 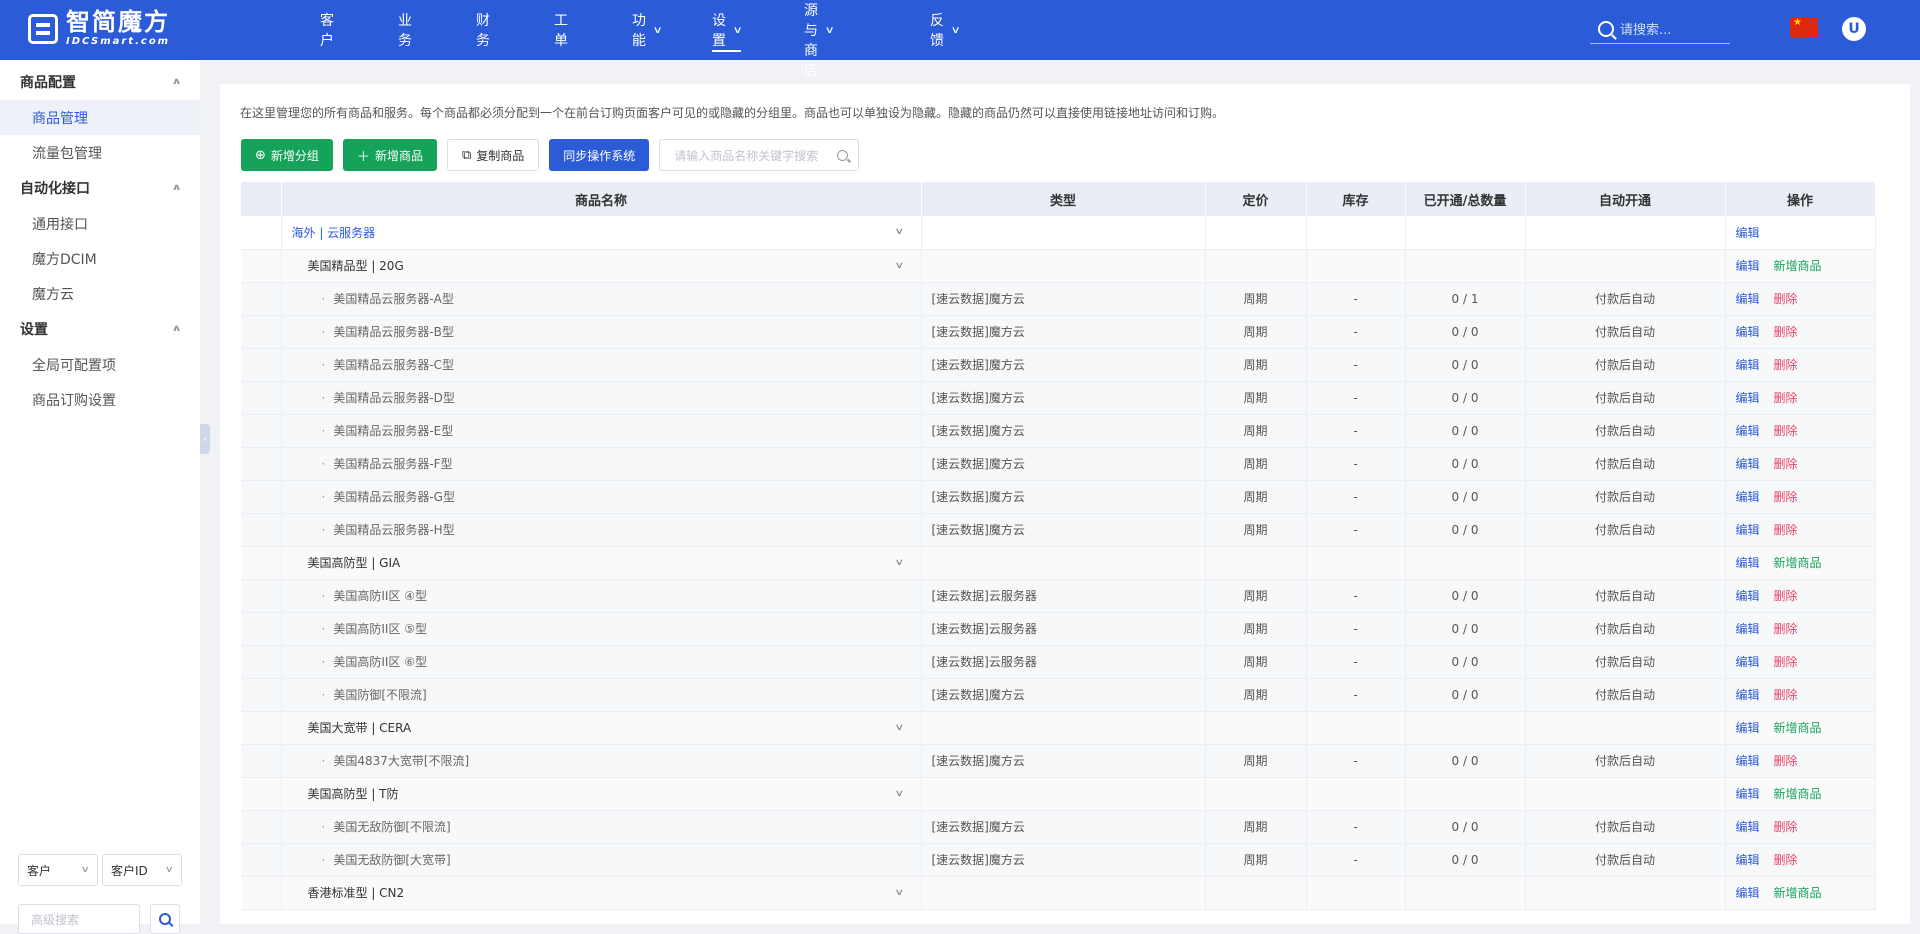 What do you see at coordinates (759, 155) in the screenshot?
I see `product-search-input: 请输入商品名称关键字搜索` at bounding box center [759, 155].